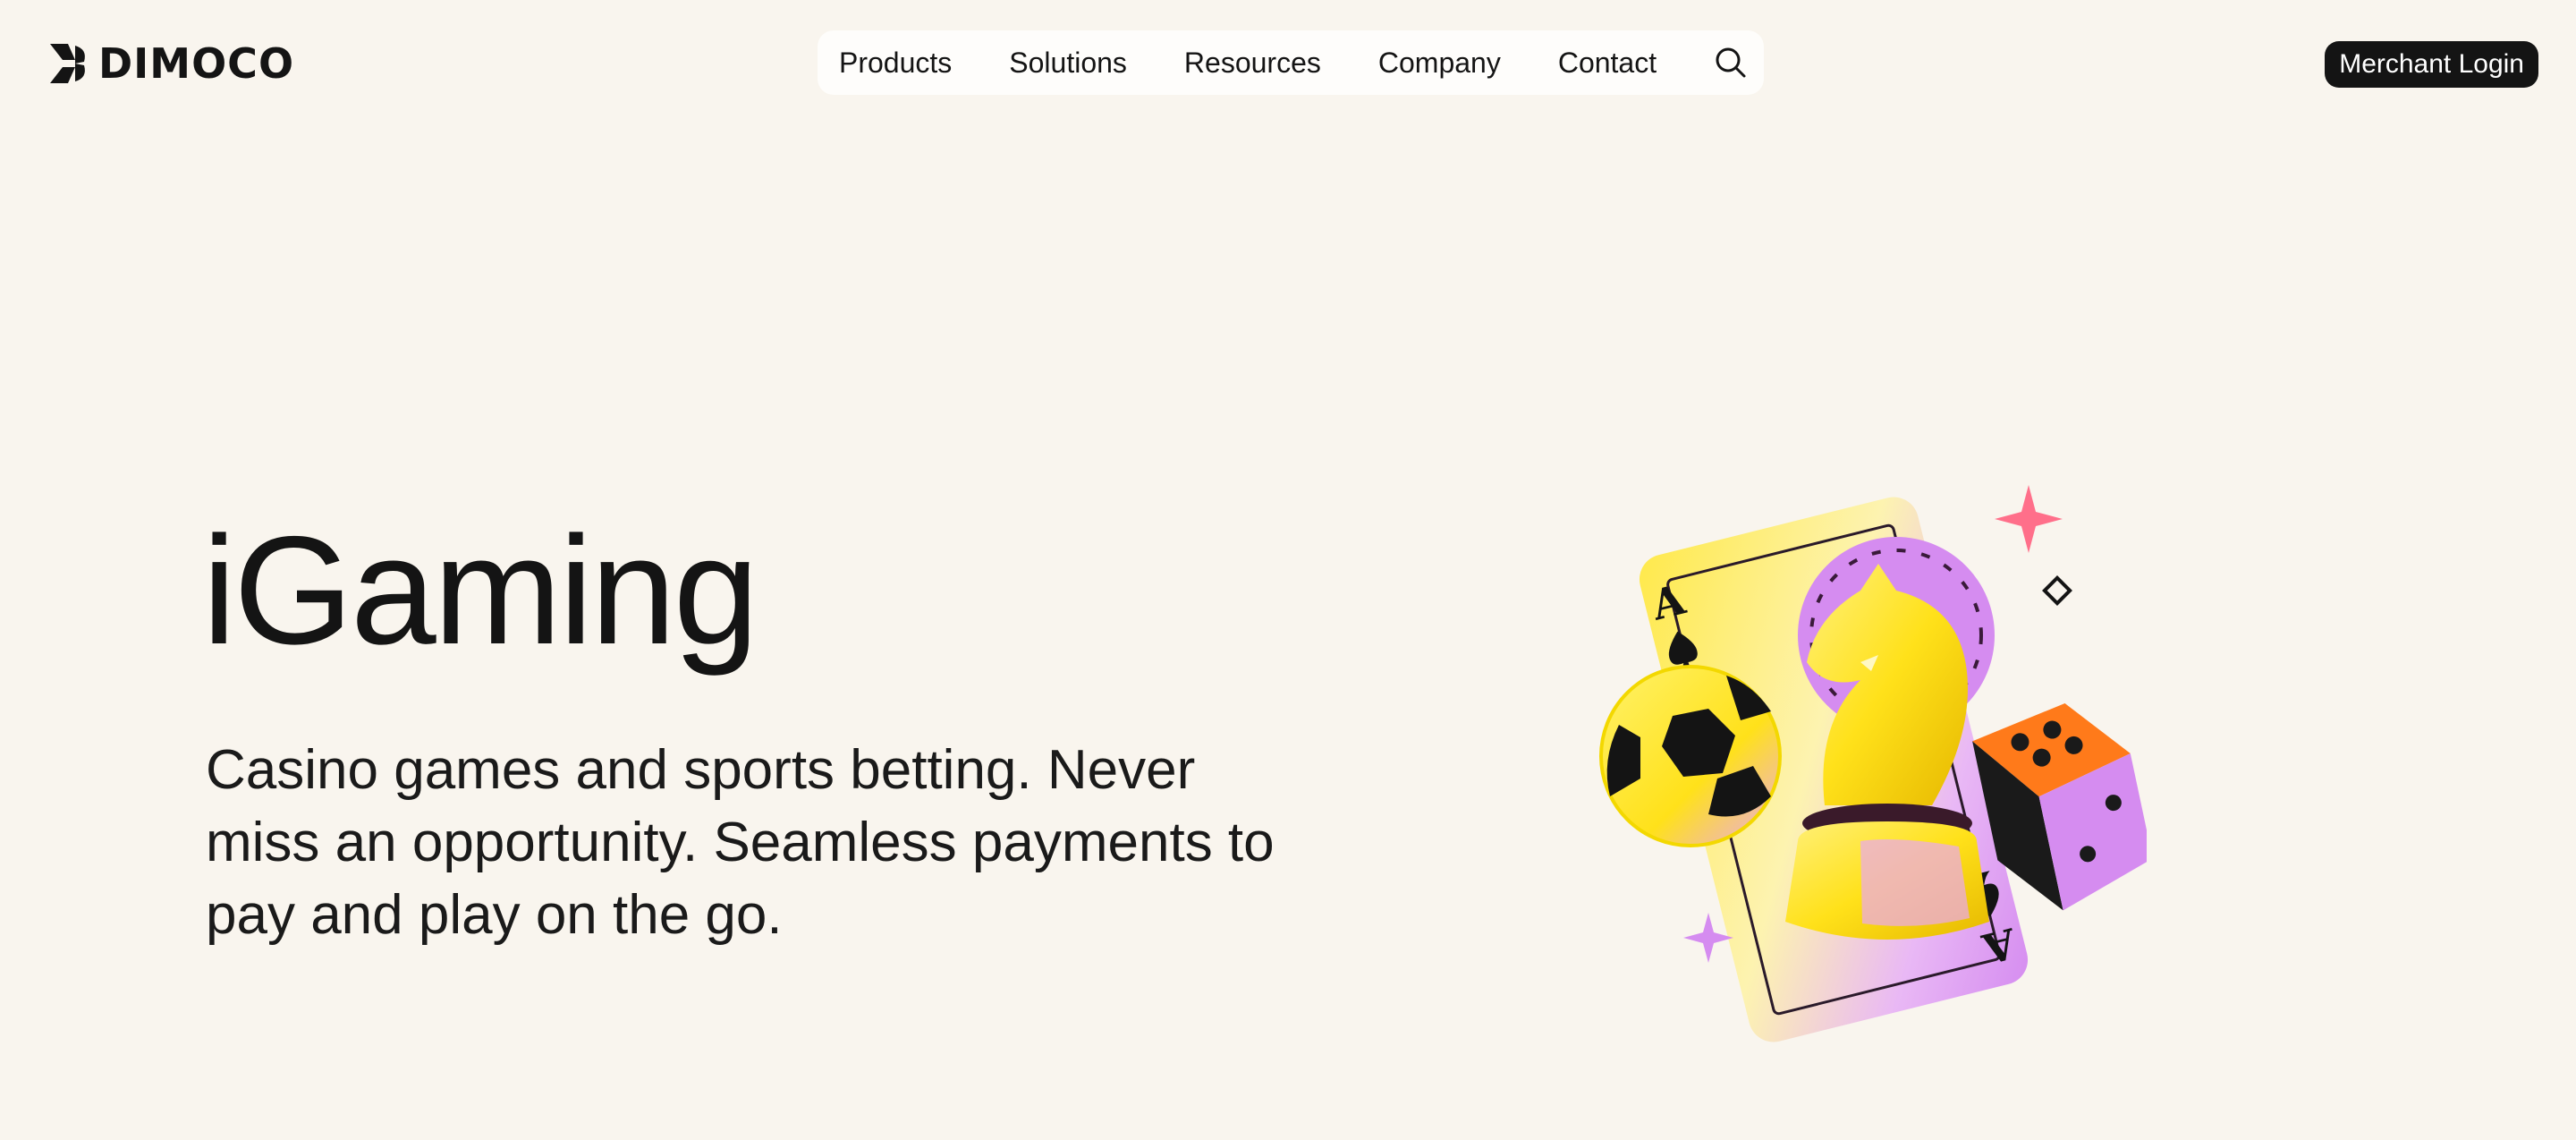 This screenshot has height=1140, width=2576. I want to click on logo: DIMOCO, so click(171, 63).